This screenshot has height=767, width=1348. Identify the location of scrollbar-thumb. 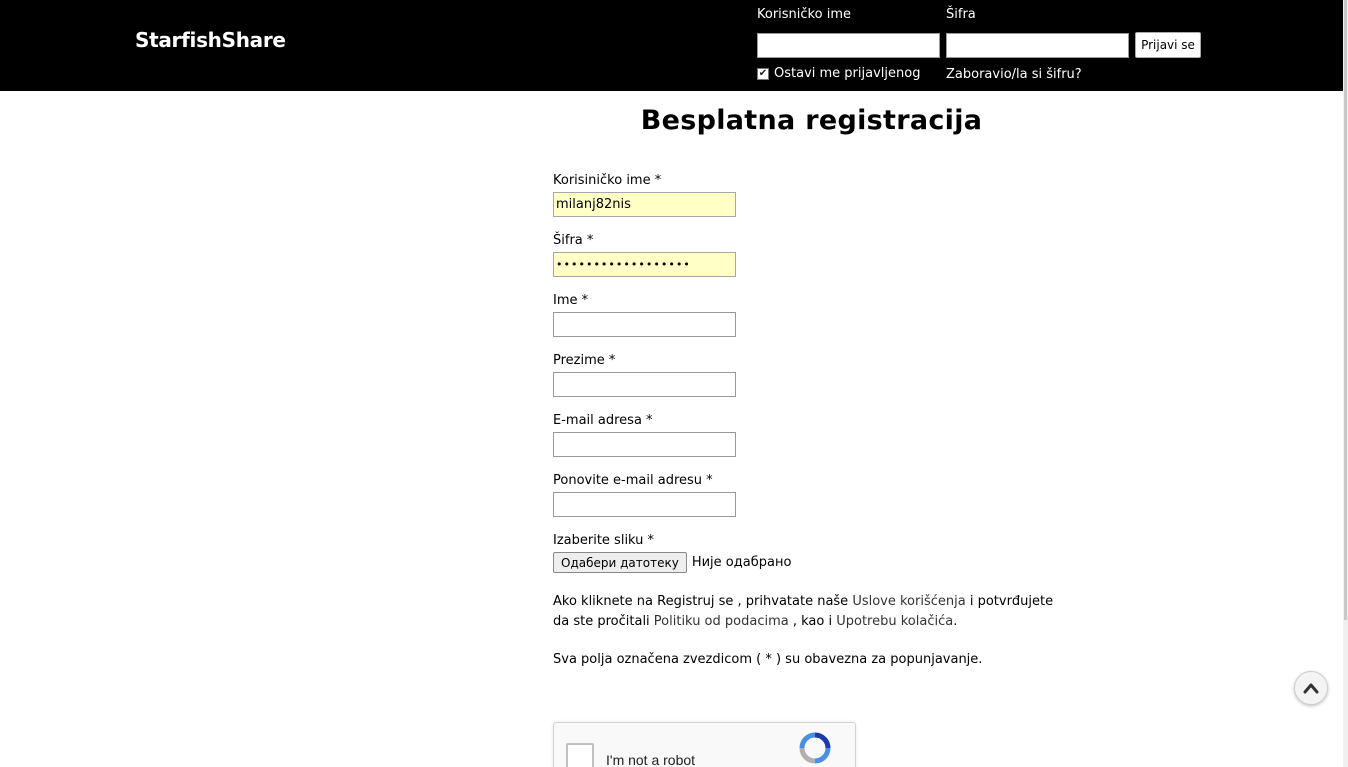
(1345, 310).